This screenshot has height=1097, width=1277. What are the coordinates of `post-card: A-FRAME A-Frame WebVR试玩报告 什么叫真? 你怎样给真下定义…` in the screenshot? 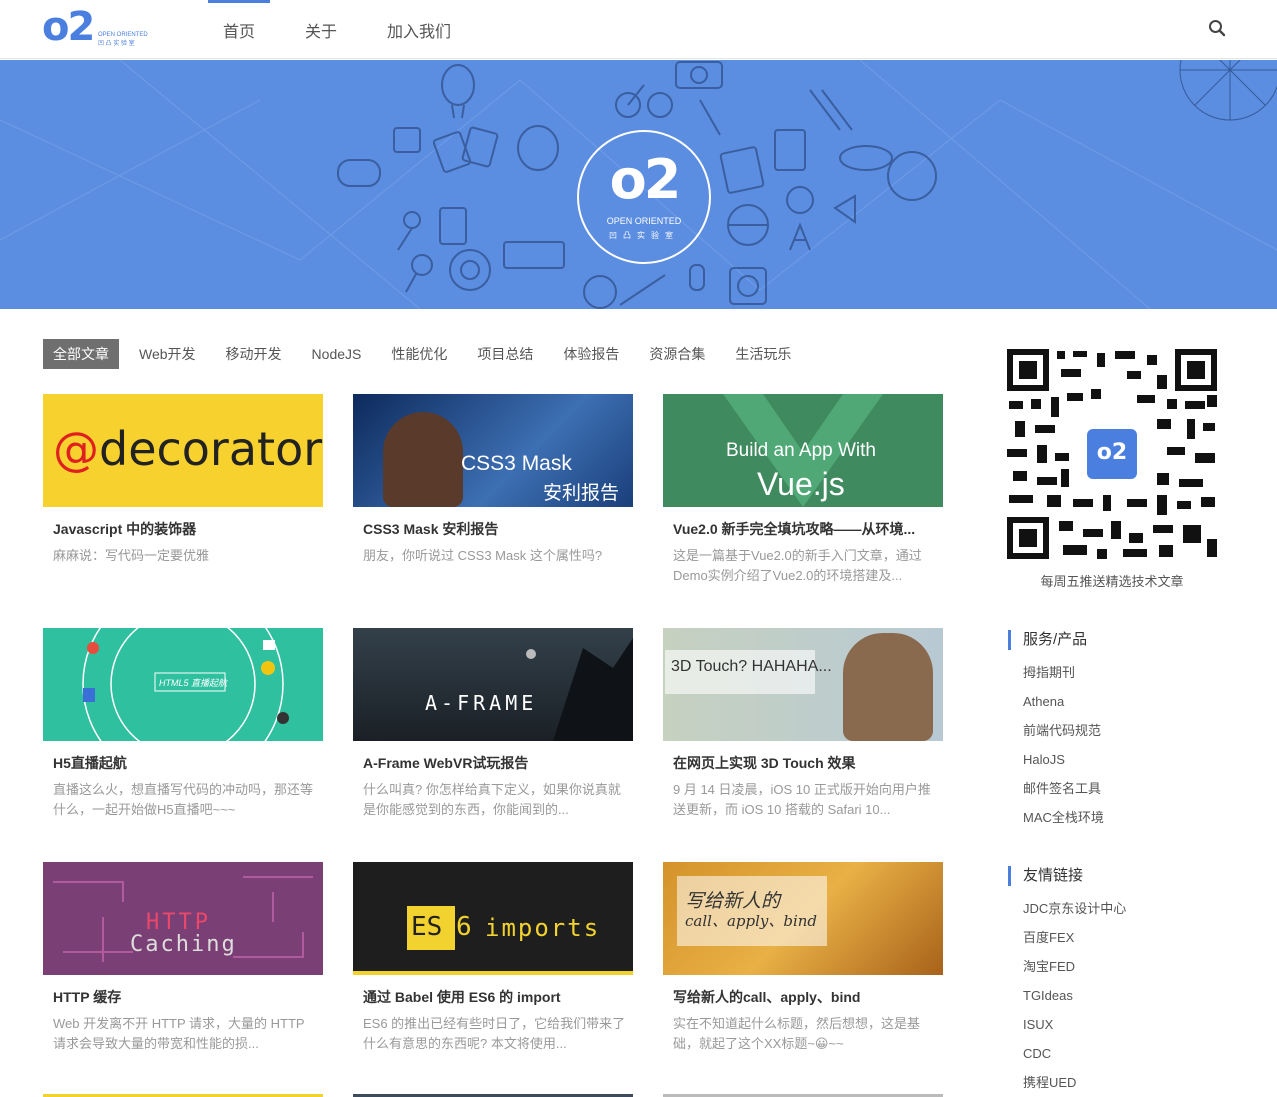 It's located at (493, 733).